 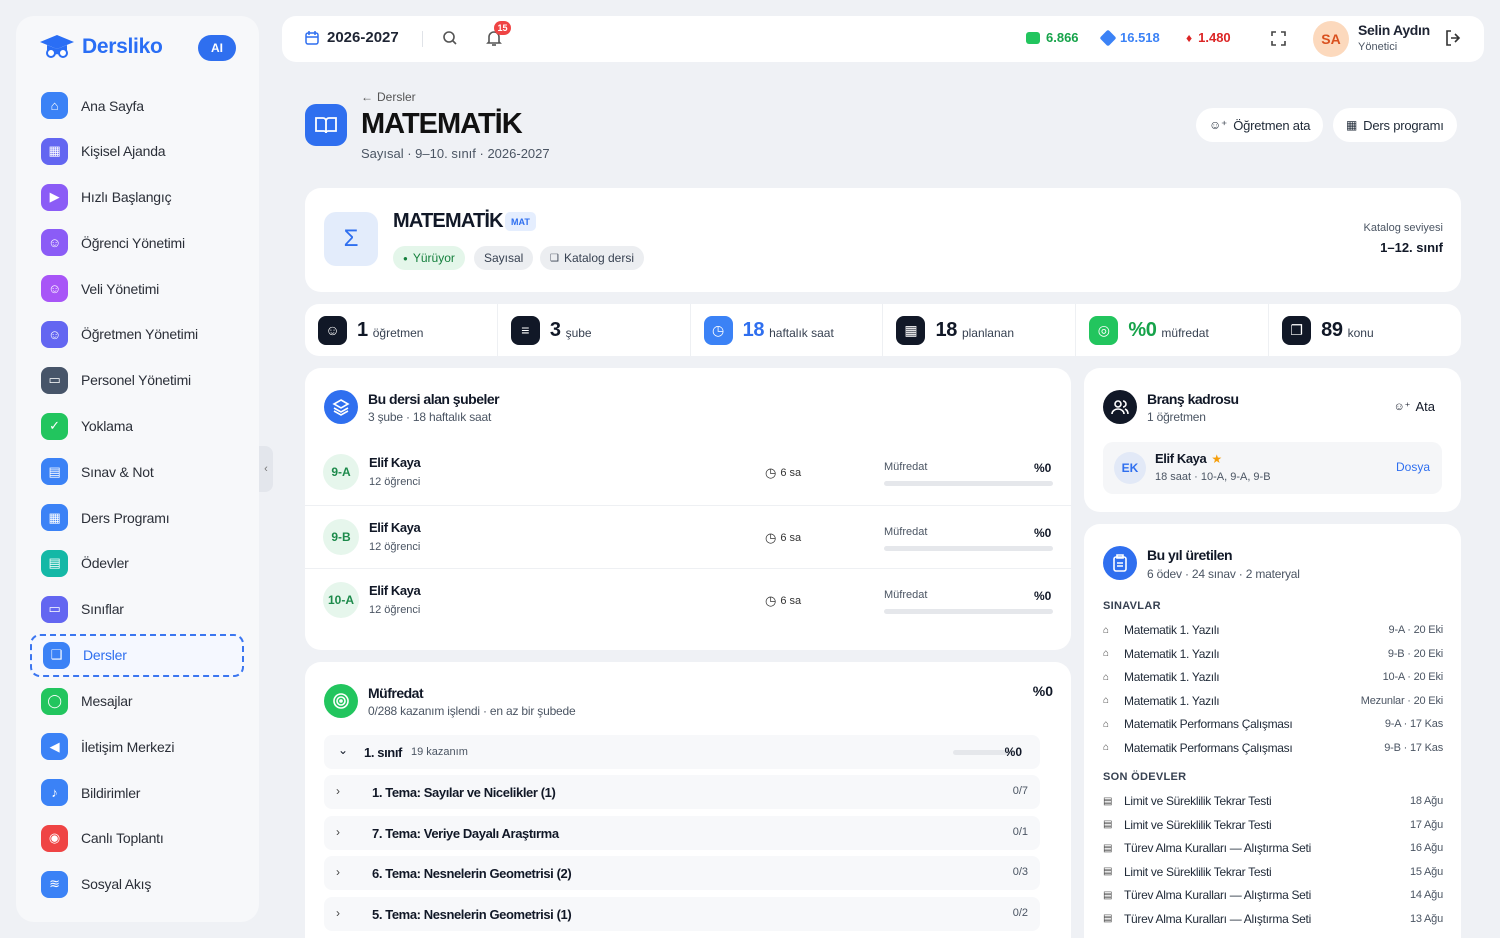 I want to click on sidebar-item: ☺ Öğrenci Yönetimi, so click(x=137, y=242).